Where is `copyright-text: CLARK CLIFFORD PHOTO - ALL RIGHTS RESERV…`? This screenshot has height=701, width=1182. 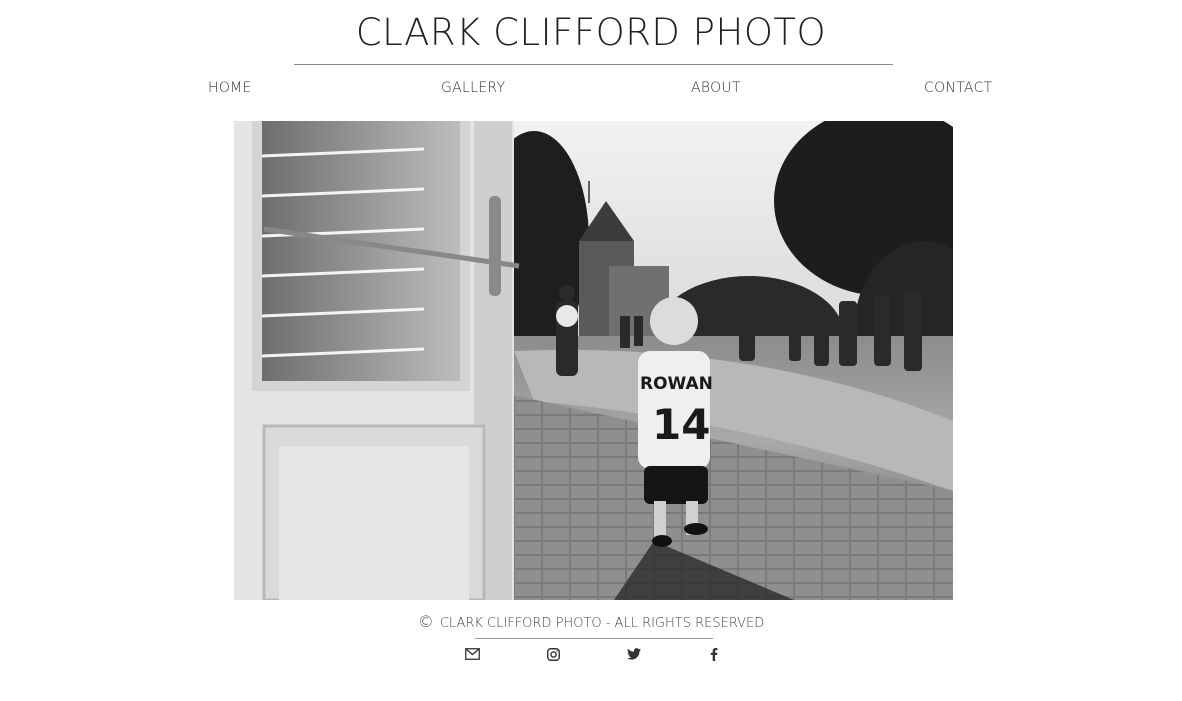 copyright-text: CLARK CLIFFORD PHOTO - ALL RIGHTS RESERV… is located at coordinates (602, 623).